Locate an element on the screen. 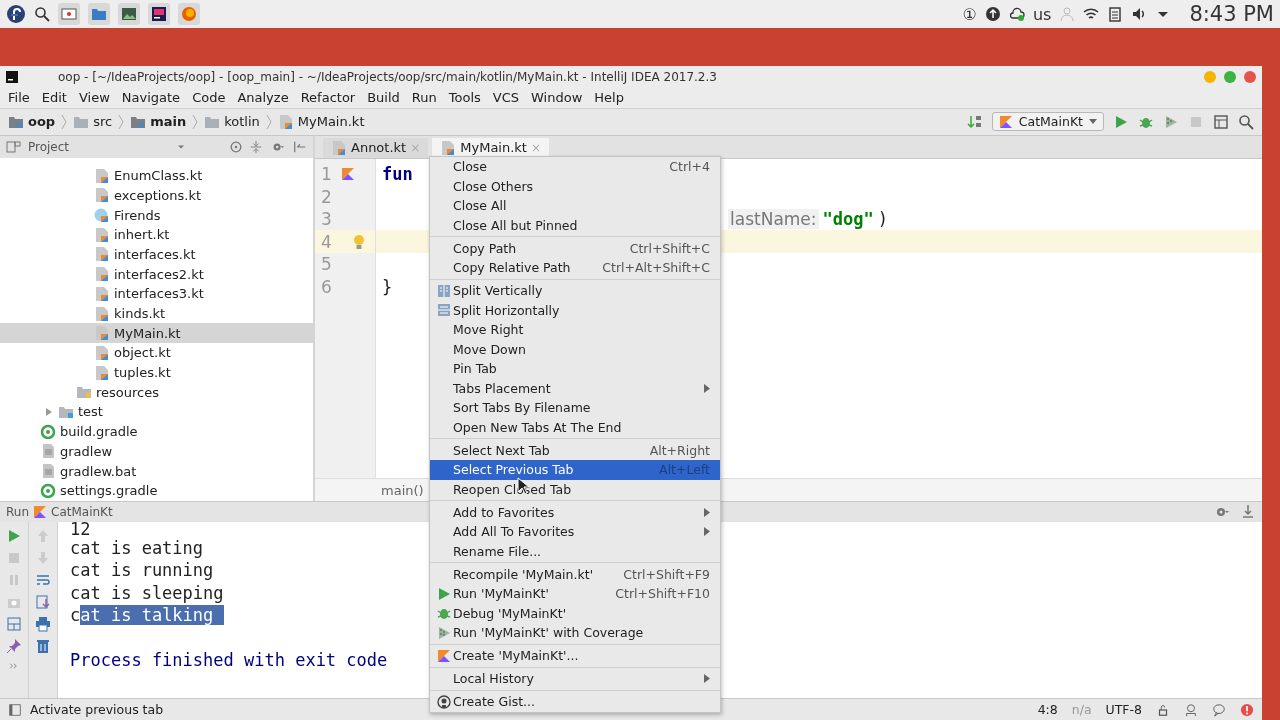 Image resolution: width=1280 pixels, height=720 pixels. scroll-to-end-icon is located at coordinates (43, 602).